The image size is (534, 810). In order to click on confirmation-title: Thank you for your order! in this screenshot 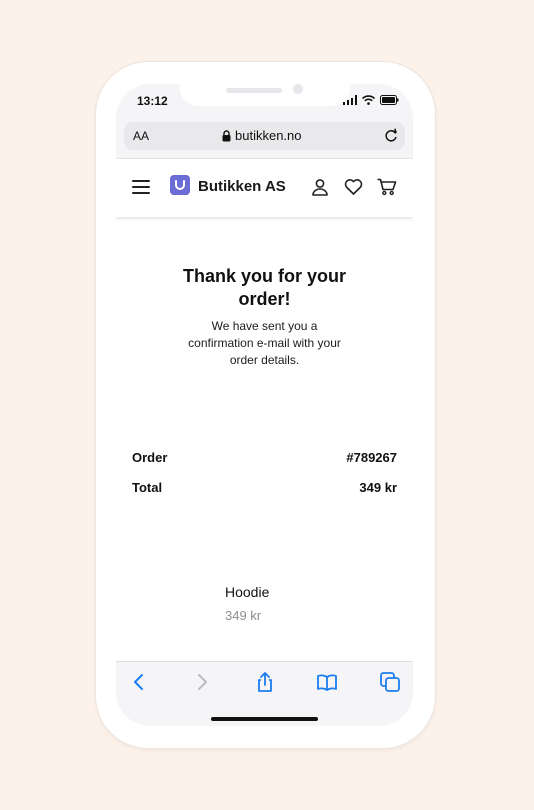, I will do `click(264, 288)`.